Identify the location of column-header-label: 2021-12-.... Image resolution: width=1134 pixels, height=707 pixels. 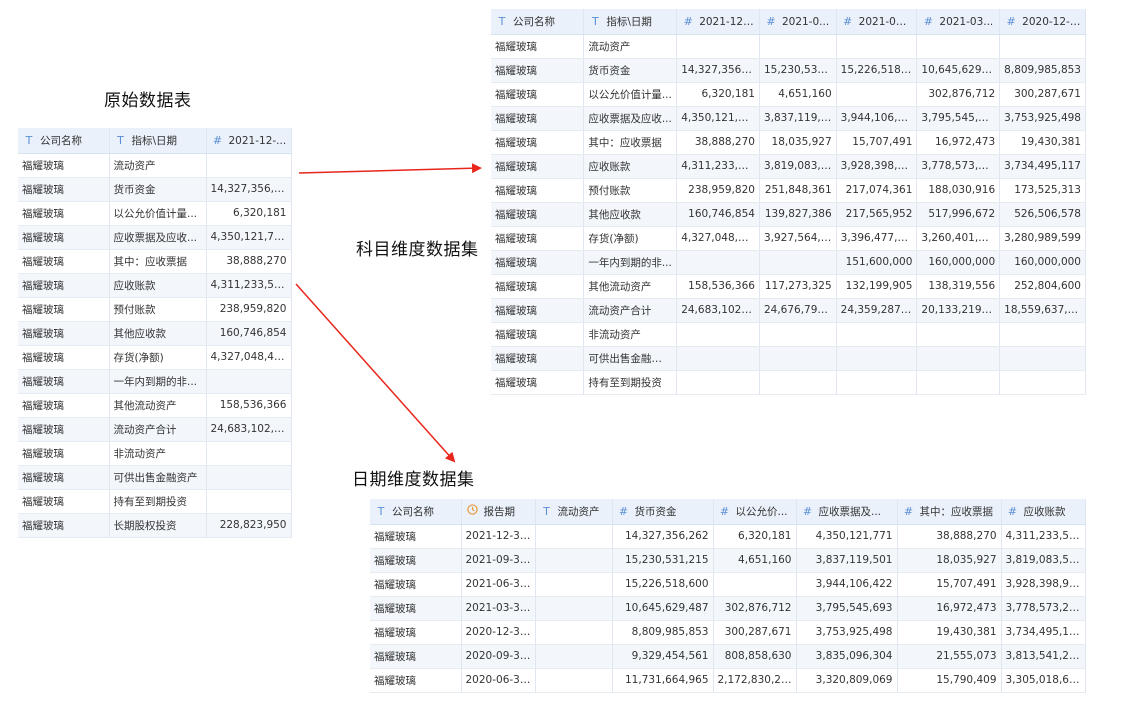
(728, 21).